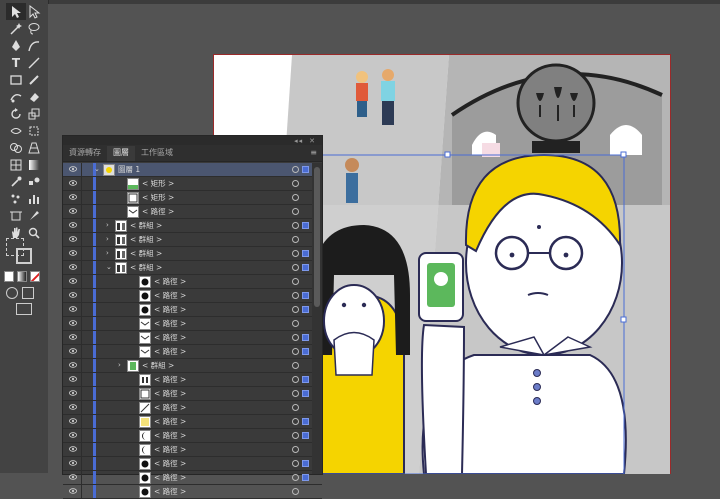 The width and height of the screenshot is (720, 499). What do you see at coordinates (312, 141) in the screenshot?
I see `close-panel-icon: ✕` at bounding box center [312, 141].